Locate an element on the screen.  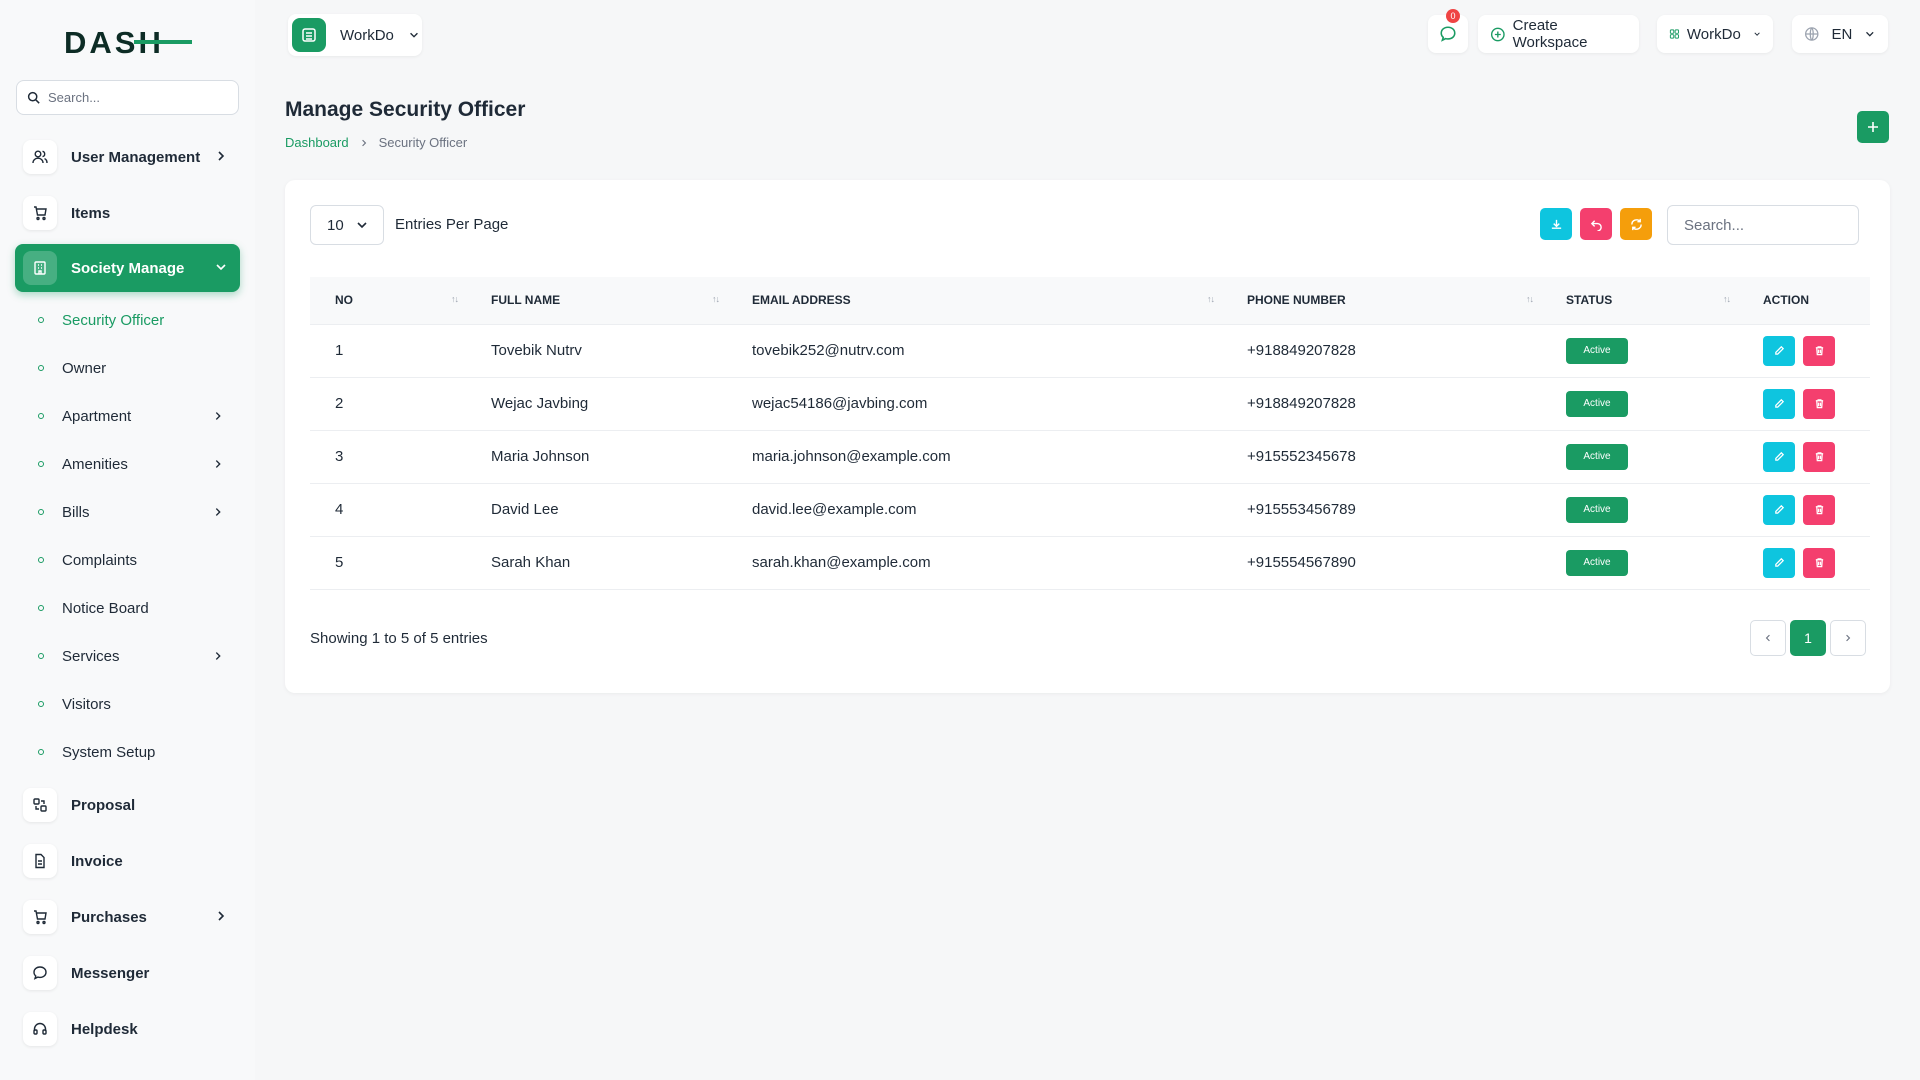
sidebar-subitem-label: Owner is located at coordinates (84, 368).